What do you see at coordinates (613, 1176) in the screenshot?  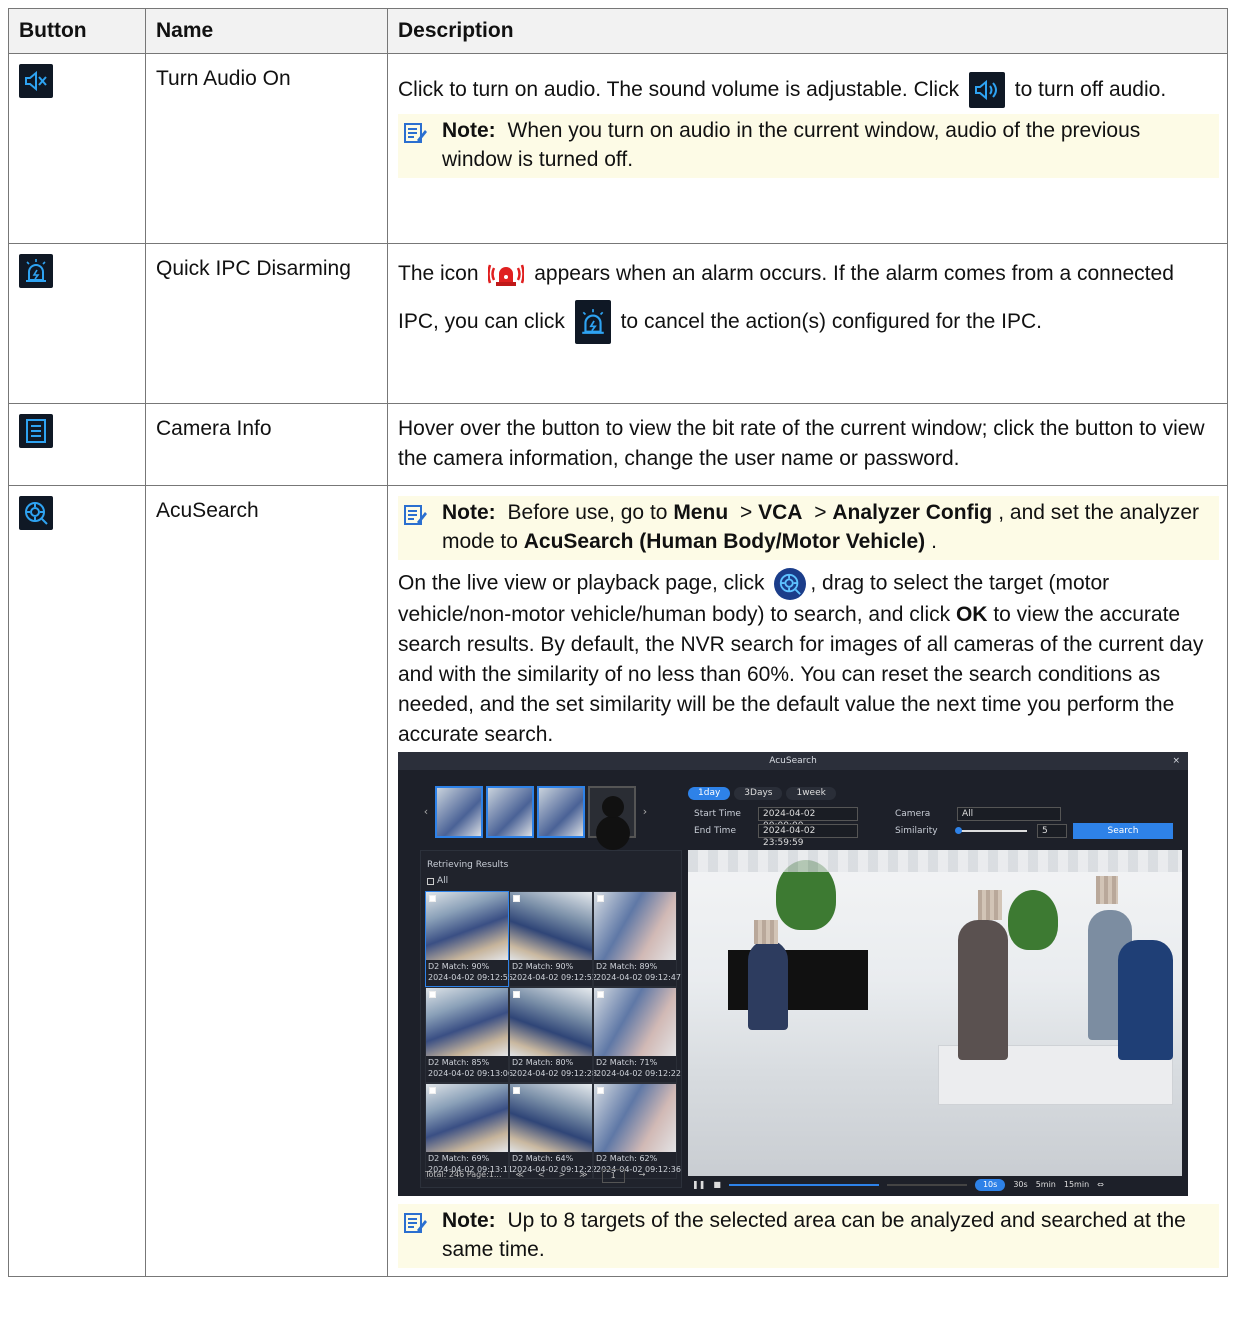 I see `page-input: 1` at bounding box center [613, 1176].